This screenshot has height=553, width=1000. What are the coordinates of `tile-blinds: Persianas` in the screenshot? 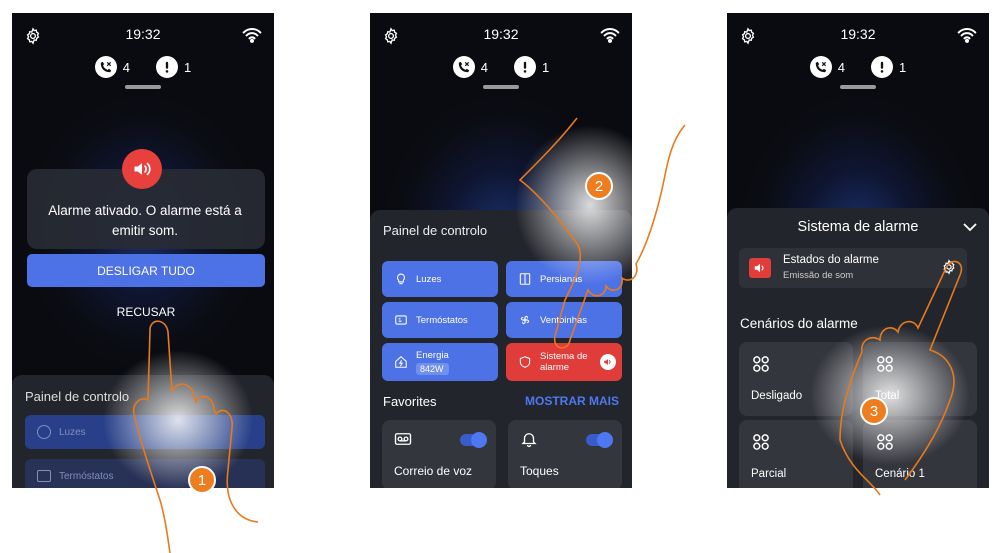 It's located at (564, 279).